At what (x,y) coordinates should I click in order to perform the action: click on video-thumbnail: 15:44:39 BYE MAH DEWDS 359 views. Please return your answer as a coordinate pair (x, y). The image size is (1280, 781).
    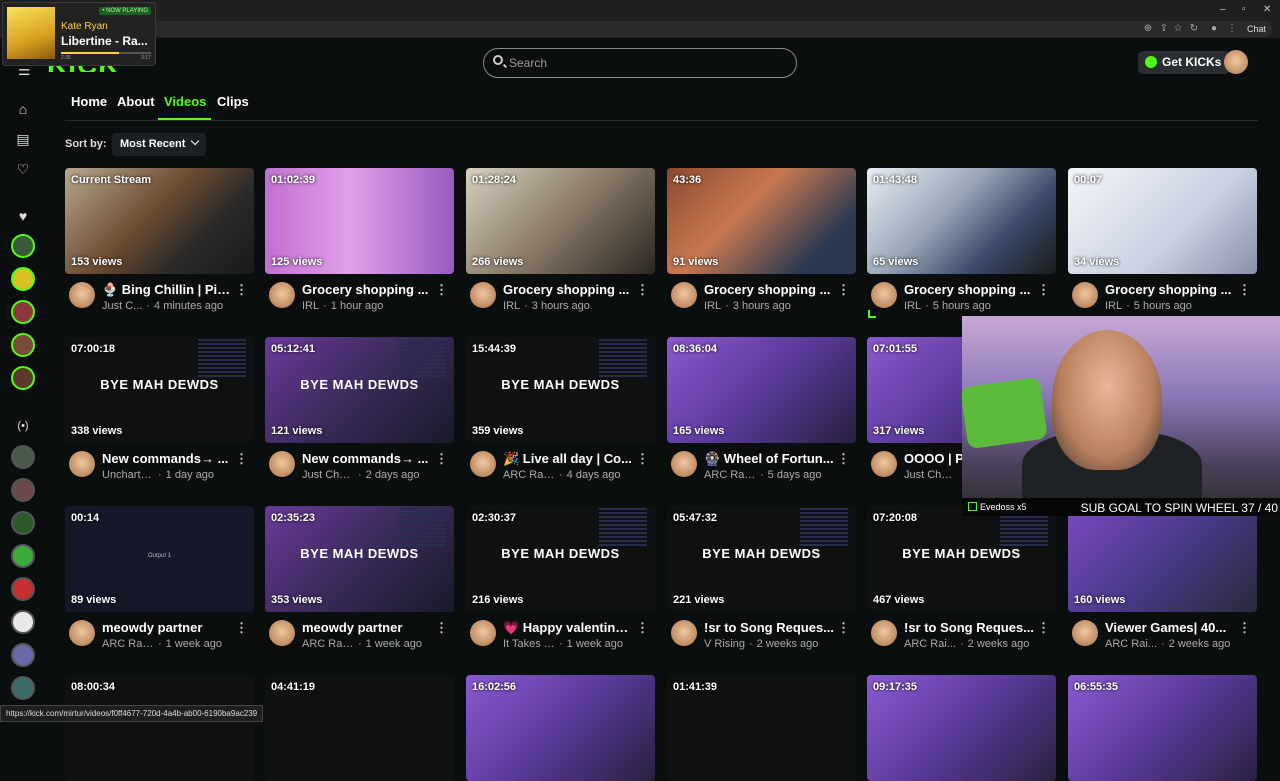
    Looking at the image, I should click on (560, 390).